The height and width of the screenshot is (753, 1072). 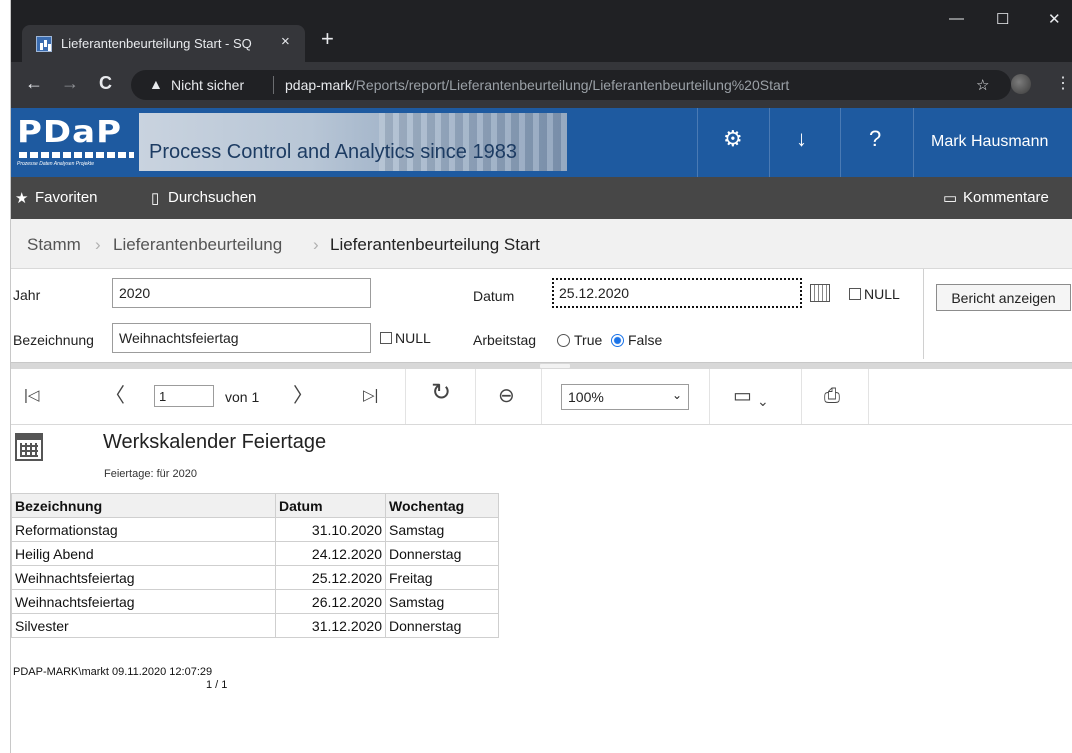 What do you see at coordinates (370, 396) in the screenshot?
I see `last-page-icon: ▷|` at bounding box center [370, 396].